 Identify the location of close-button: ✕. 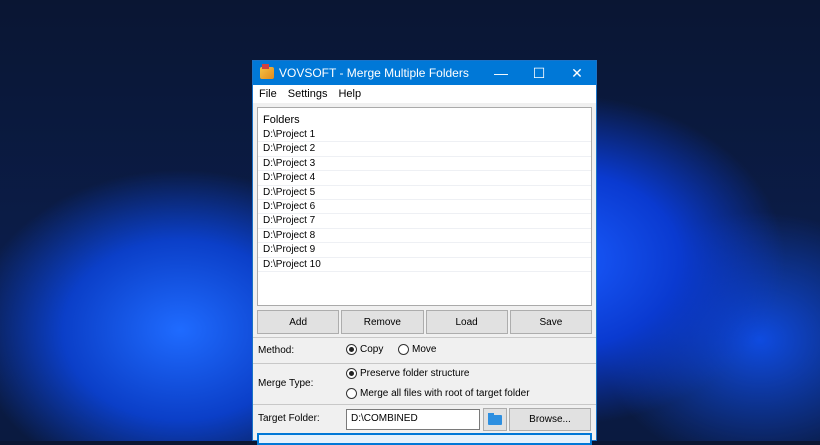
(577, 73).